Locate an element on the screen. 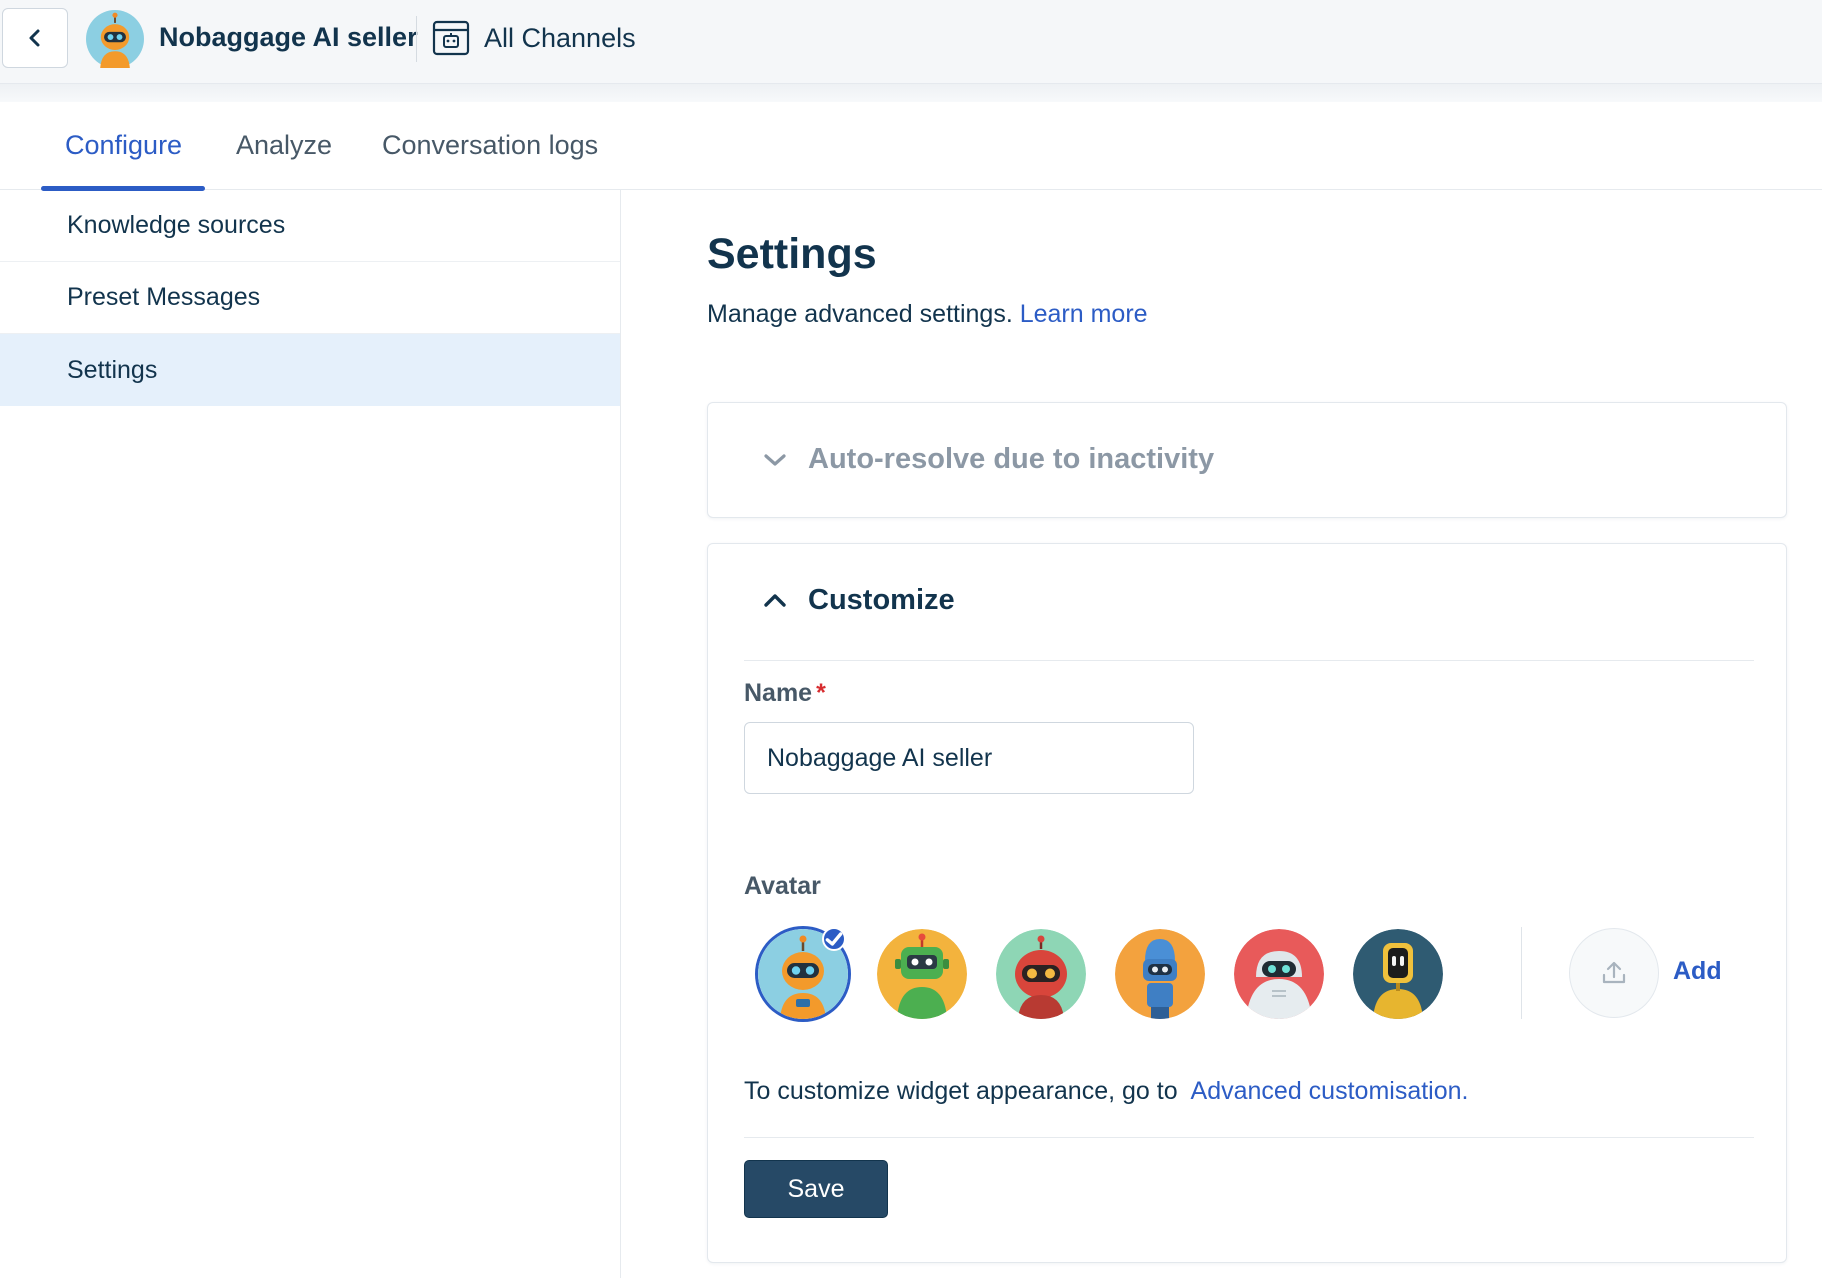 Image resolution: width=1822 pixels, height=1278 pixels. red-robot-avatar-icon is located at coordinates (1041, 974).